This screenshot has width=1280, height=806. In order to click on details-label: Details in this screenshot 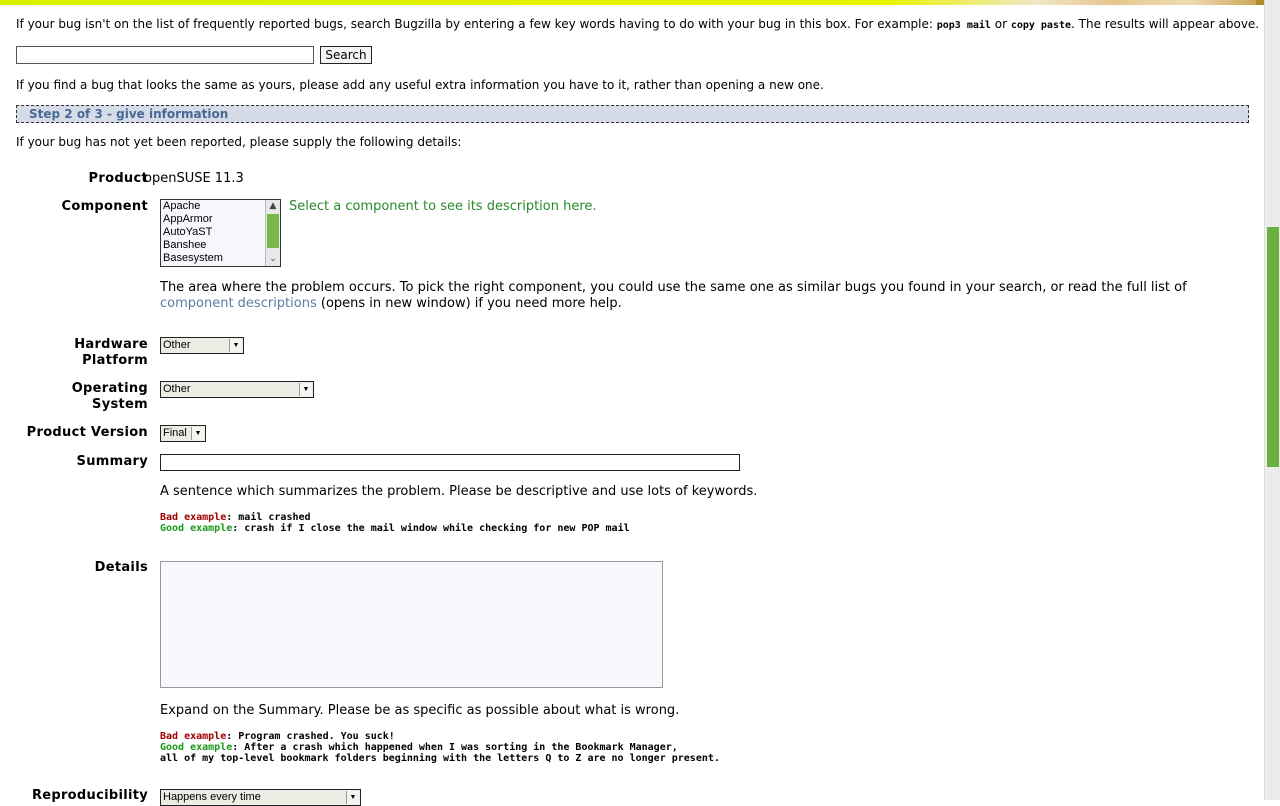, I will do `click(121, 567)`.